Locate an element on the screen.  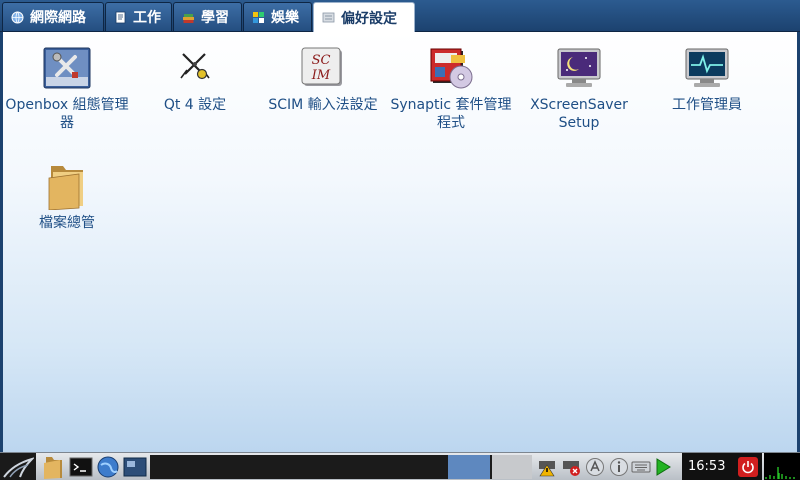
tab-label: 娛樂 is located at coordinates (285, 18).